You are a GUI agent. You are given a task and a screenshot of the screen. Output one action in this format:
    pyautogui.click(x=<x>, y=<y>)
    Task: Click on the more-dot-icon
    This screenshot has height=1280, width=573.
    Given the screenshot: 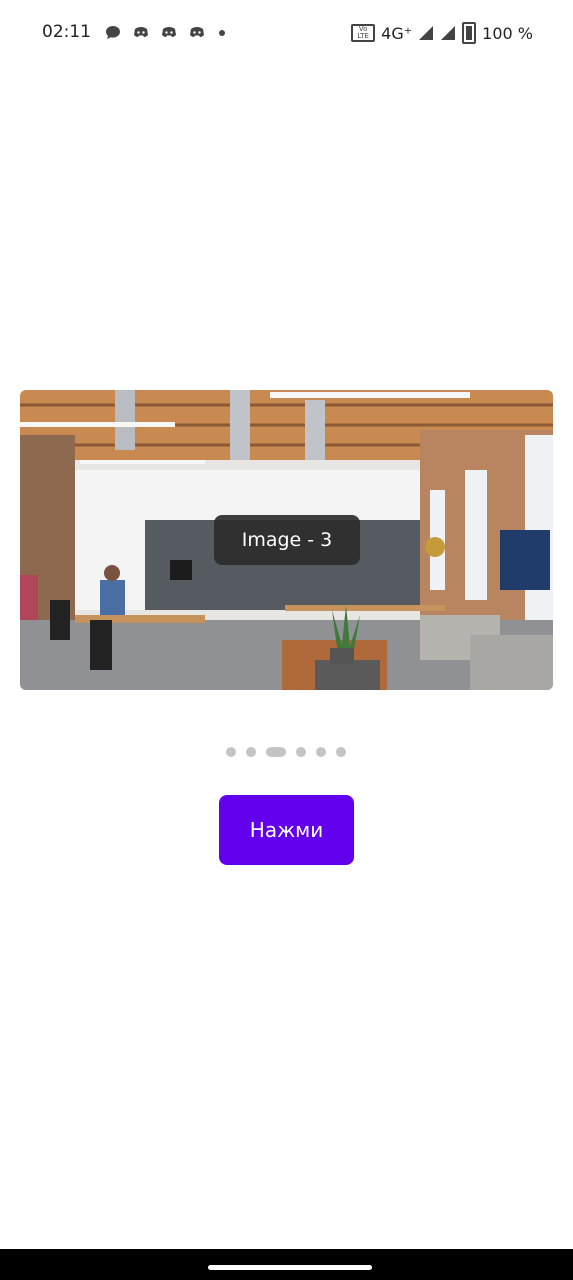 What is the action you would take?
    pyautogui.click(x=222, y=33)
    